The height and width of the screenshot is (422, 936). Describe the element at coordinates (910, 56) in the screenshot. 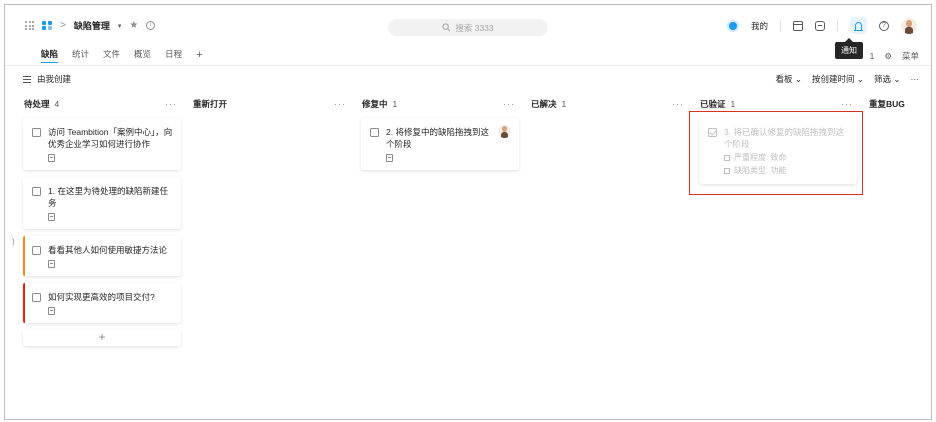

I see `menu-button: 菜单` at that location.